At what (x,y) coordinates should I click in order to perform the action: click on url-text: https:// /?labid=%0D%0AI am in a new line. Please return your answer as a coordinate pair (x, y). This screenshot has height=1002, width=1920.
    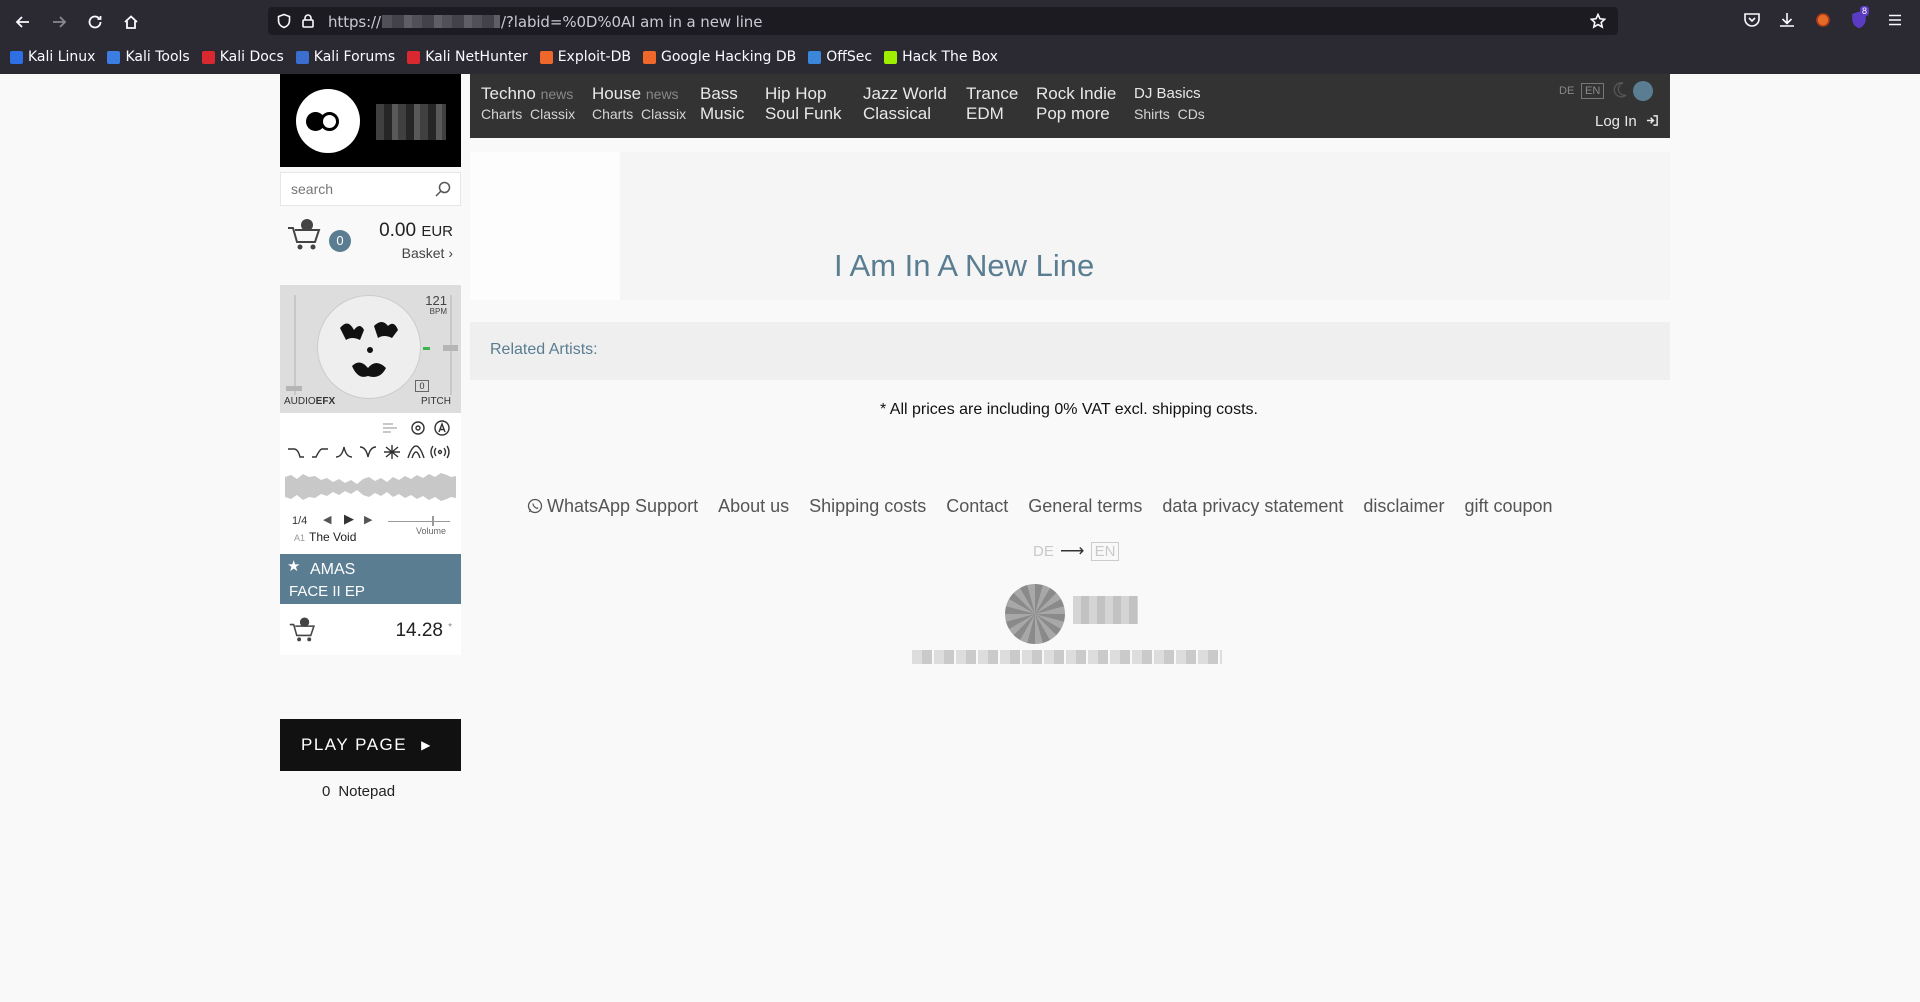
    Looking at the image, I should click on (545, 22).